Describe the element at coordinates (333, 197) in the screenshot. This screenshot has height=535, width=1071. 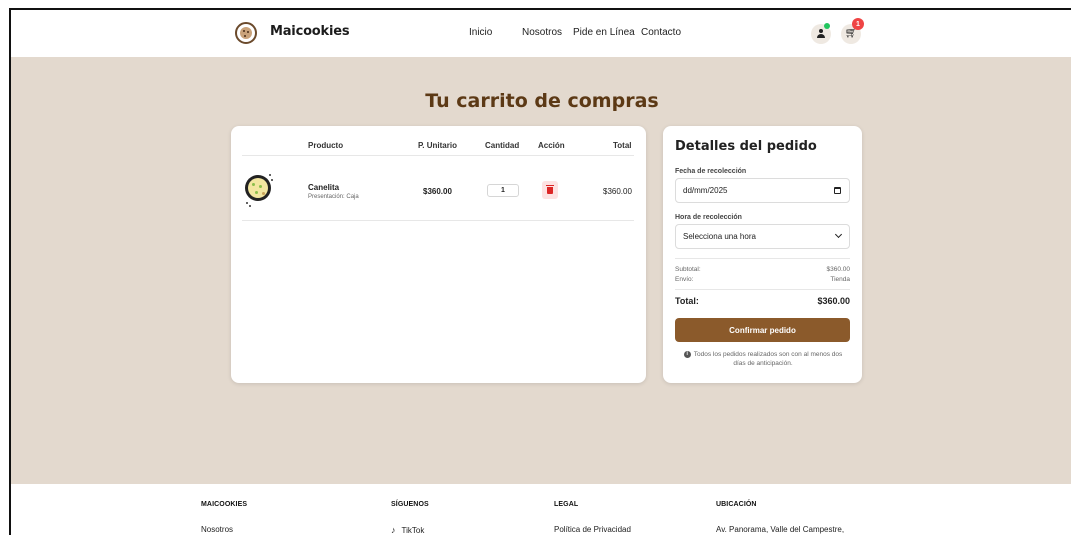
I see `product-presentation: Presentación: Caja` at that location.